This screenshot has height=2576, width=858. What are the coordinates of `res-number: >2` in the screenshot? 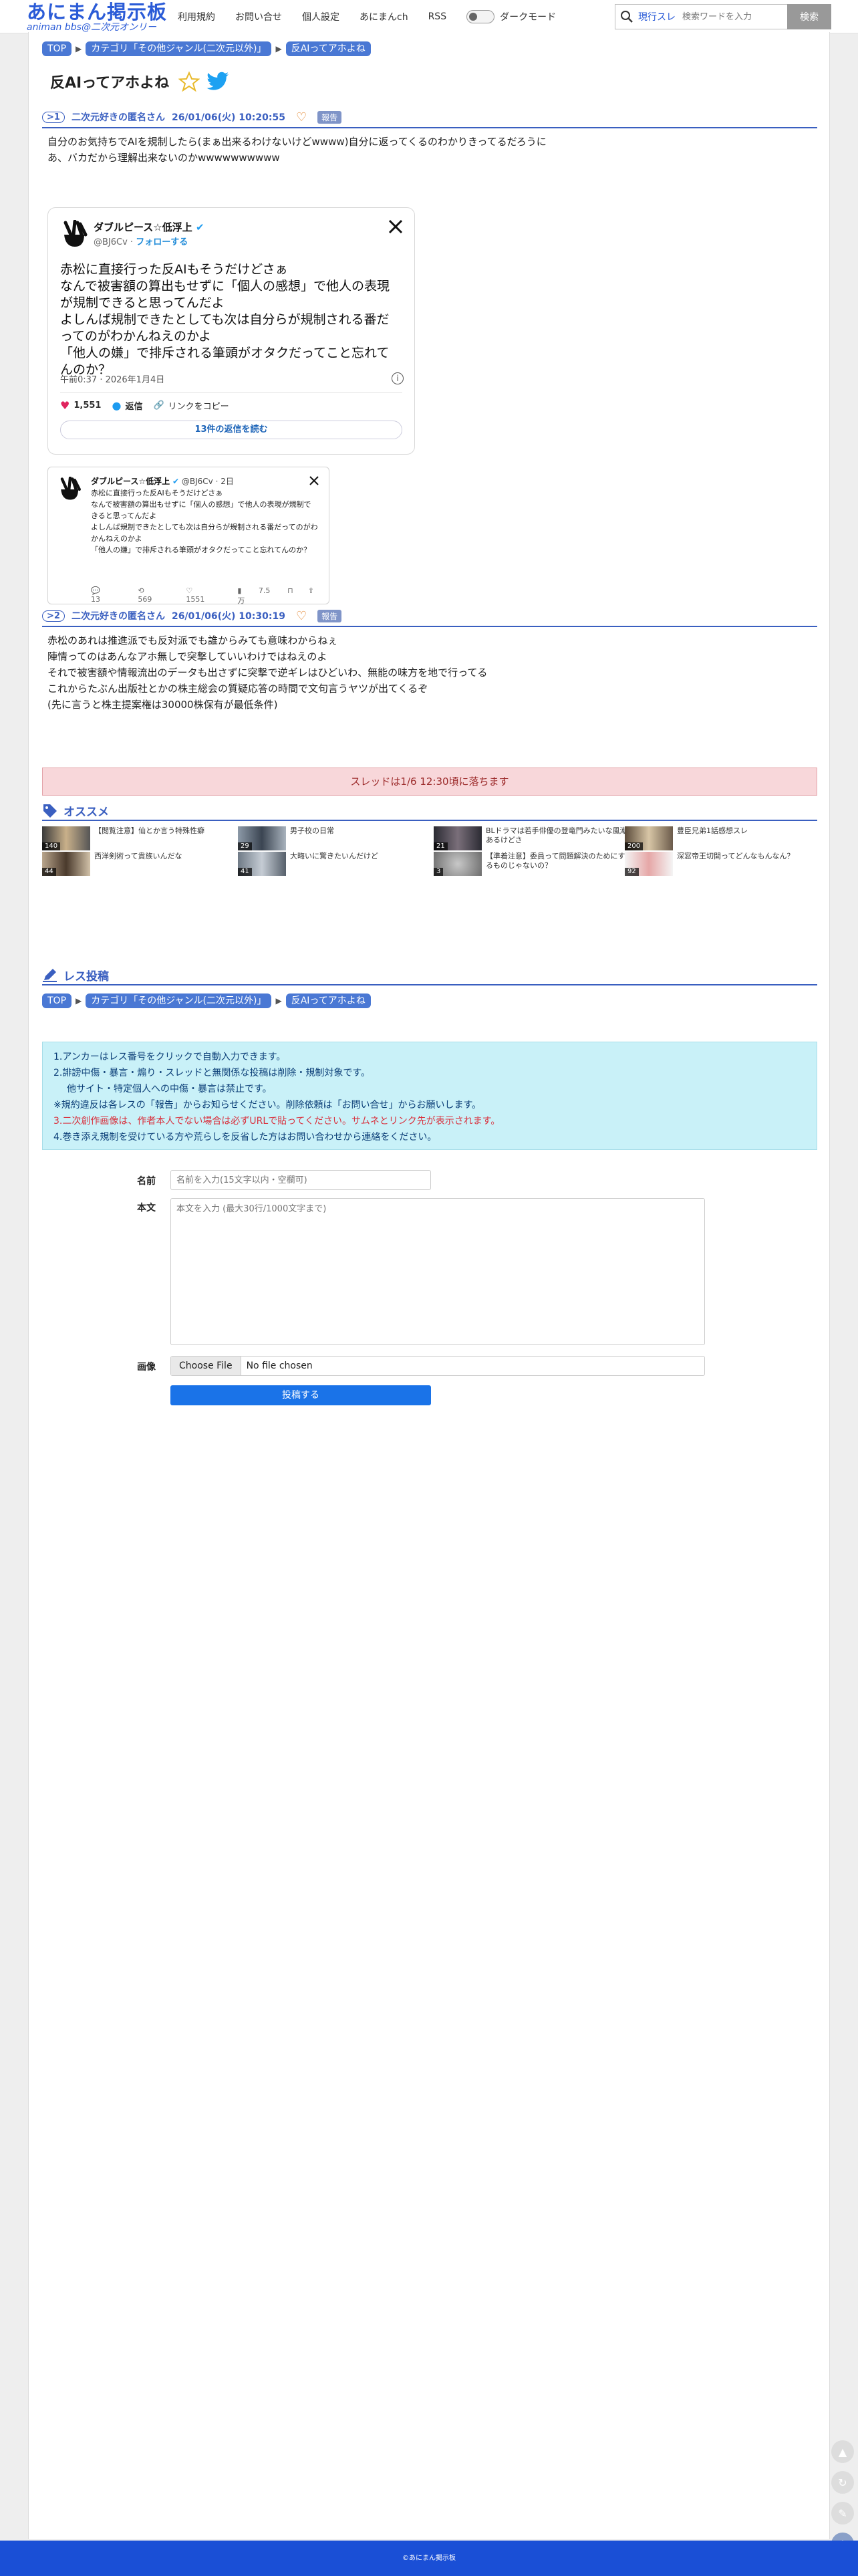 It's located at (54, 616).